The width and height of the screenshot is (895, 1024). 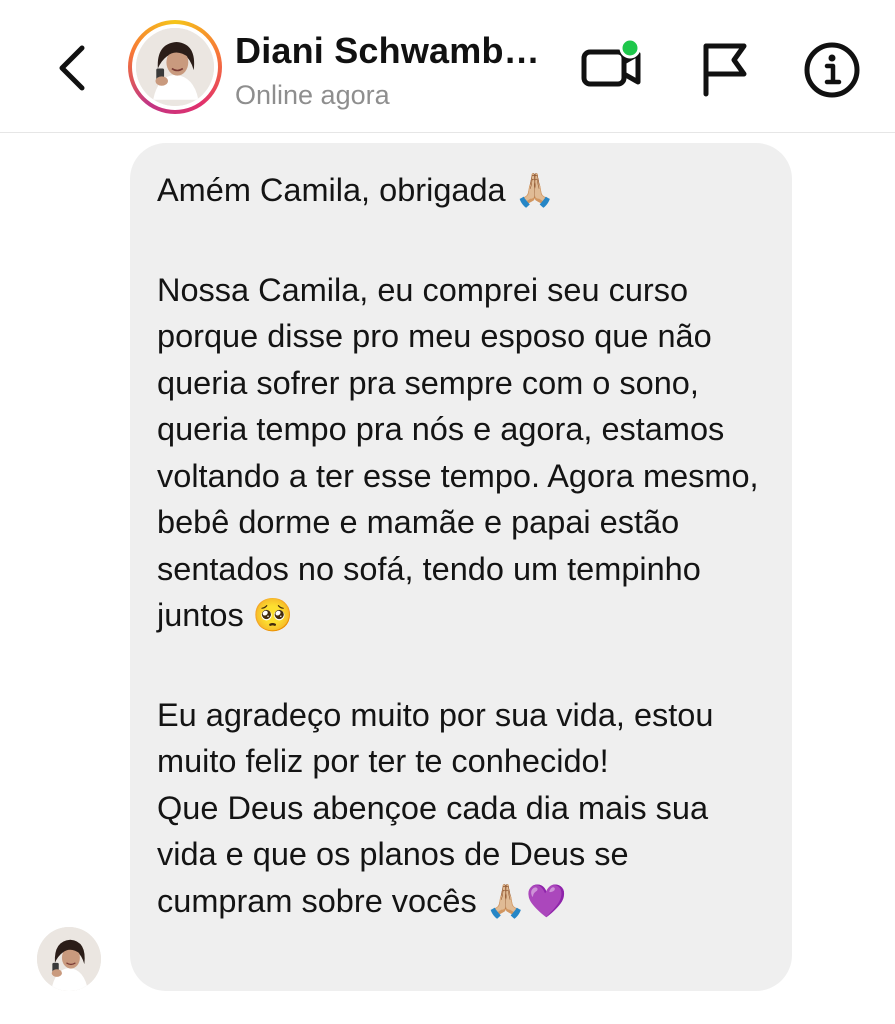 What do you see at coordinates (356, 190) in the screenshot?
I see `message-paragraph: Amém Camila, obrigada 🙏🏼` at bounding box center [356, 190].